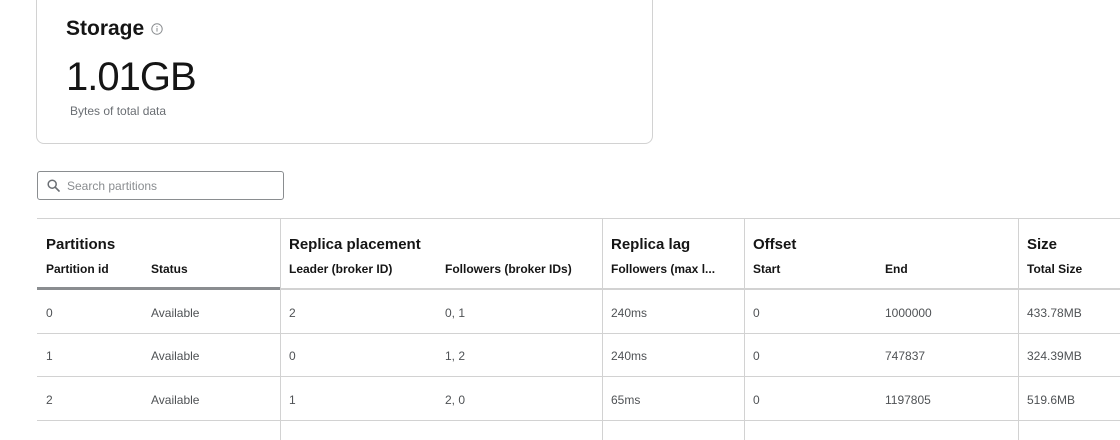  What do you see at coordinates (157, 29) in the screenshot?
I see `info-circle-icon` at bounding box center [157, 29].